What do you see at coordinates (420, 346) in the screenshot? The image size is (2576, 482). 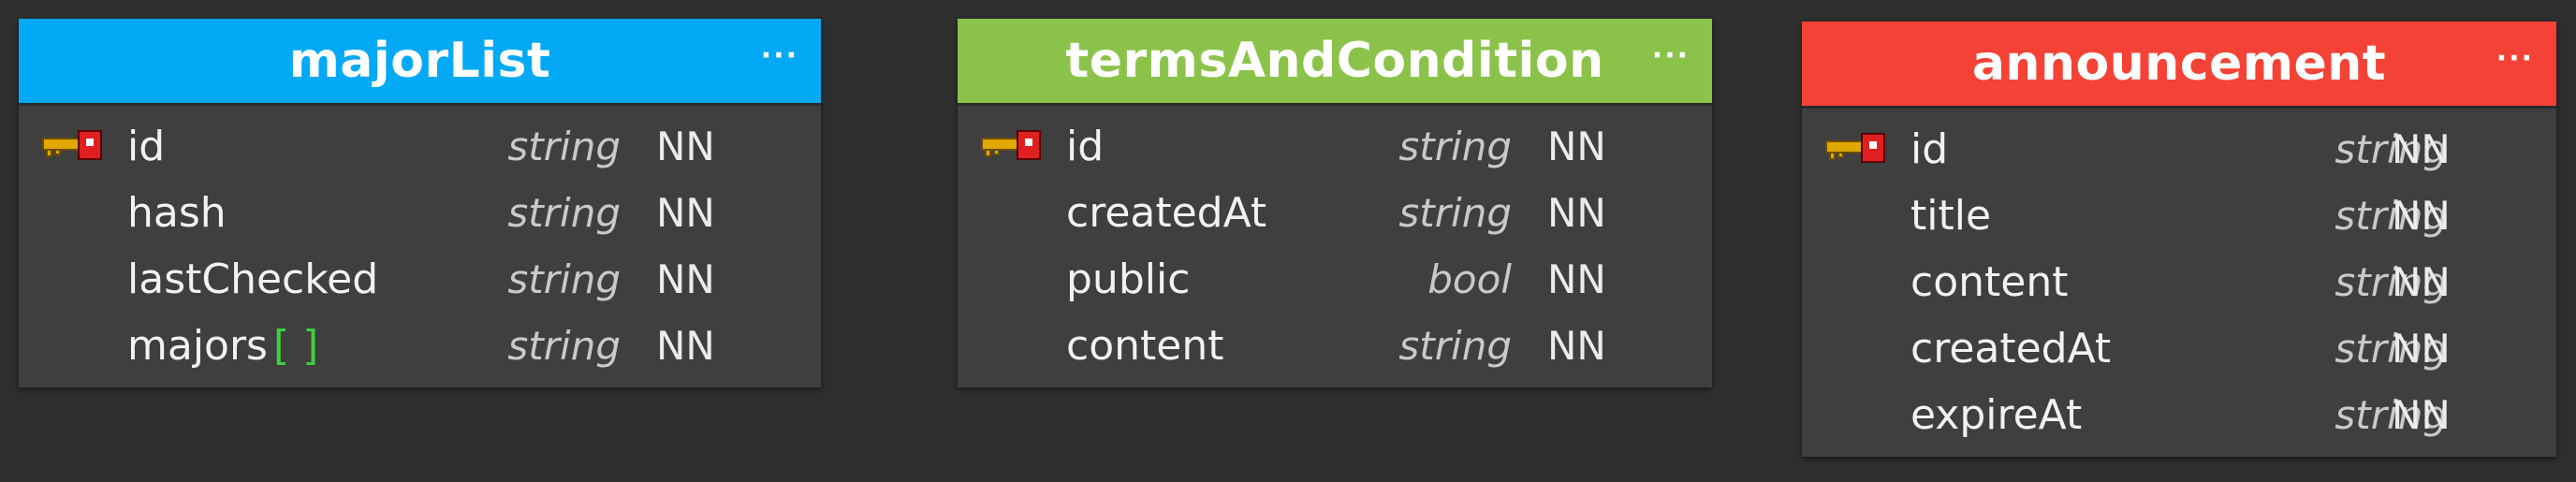 I see `column-row: majors[ ] string NN` at bounding box center [420, 346].